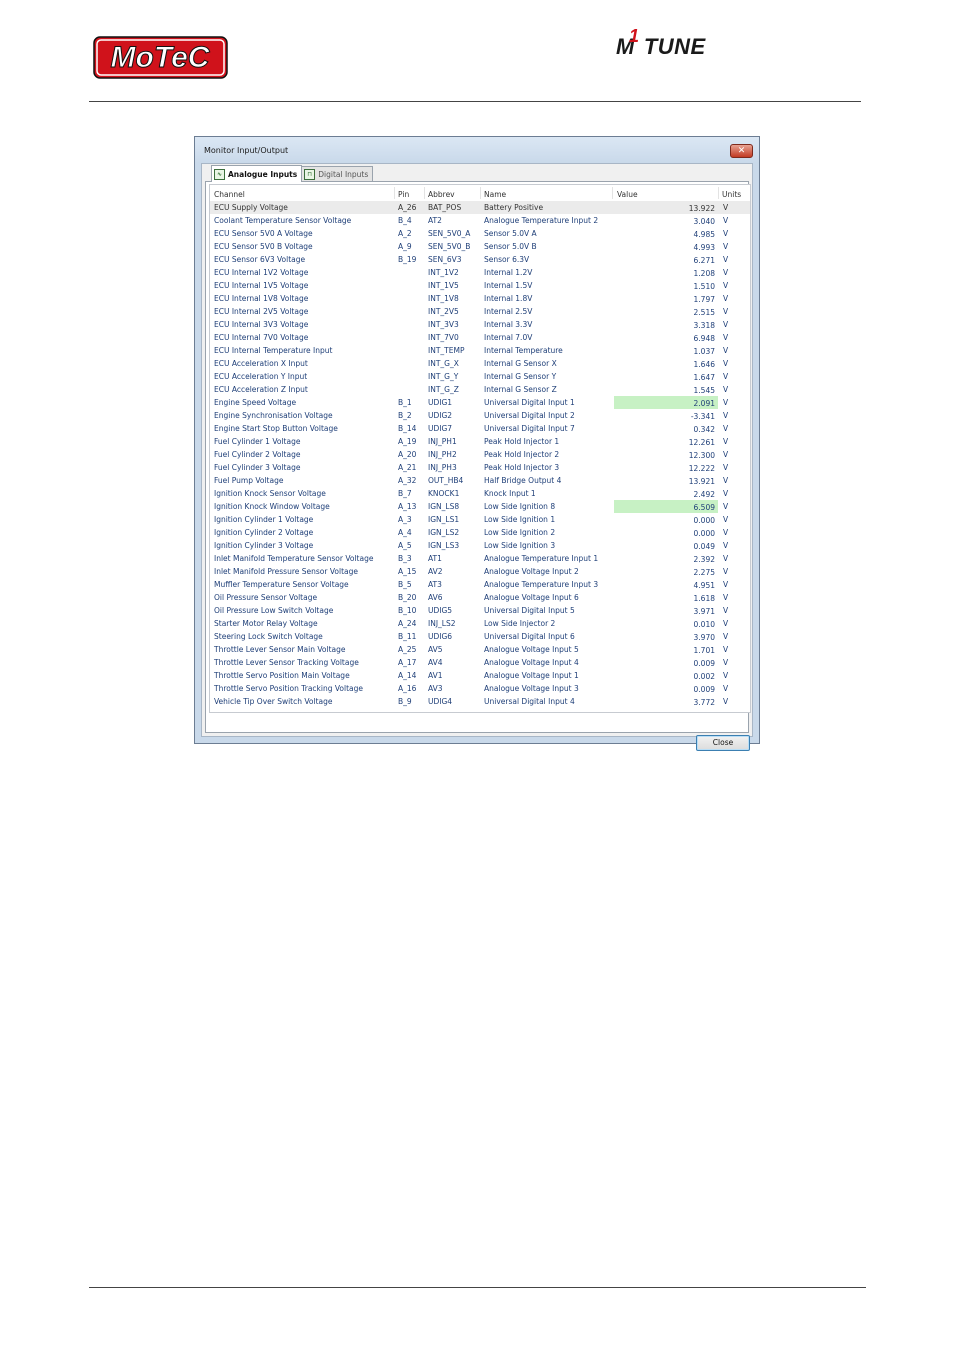  What do you see at coordinates (731, 194) in the screenshot?
I see `column-header-units: Units` at bounding box center [731, 194].